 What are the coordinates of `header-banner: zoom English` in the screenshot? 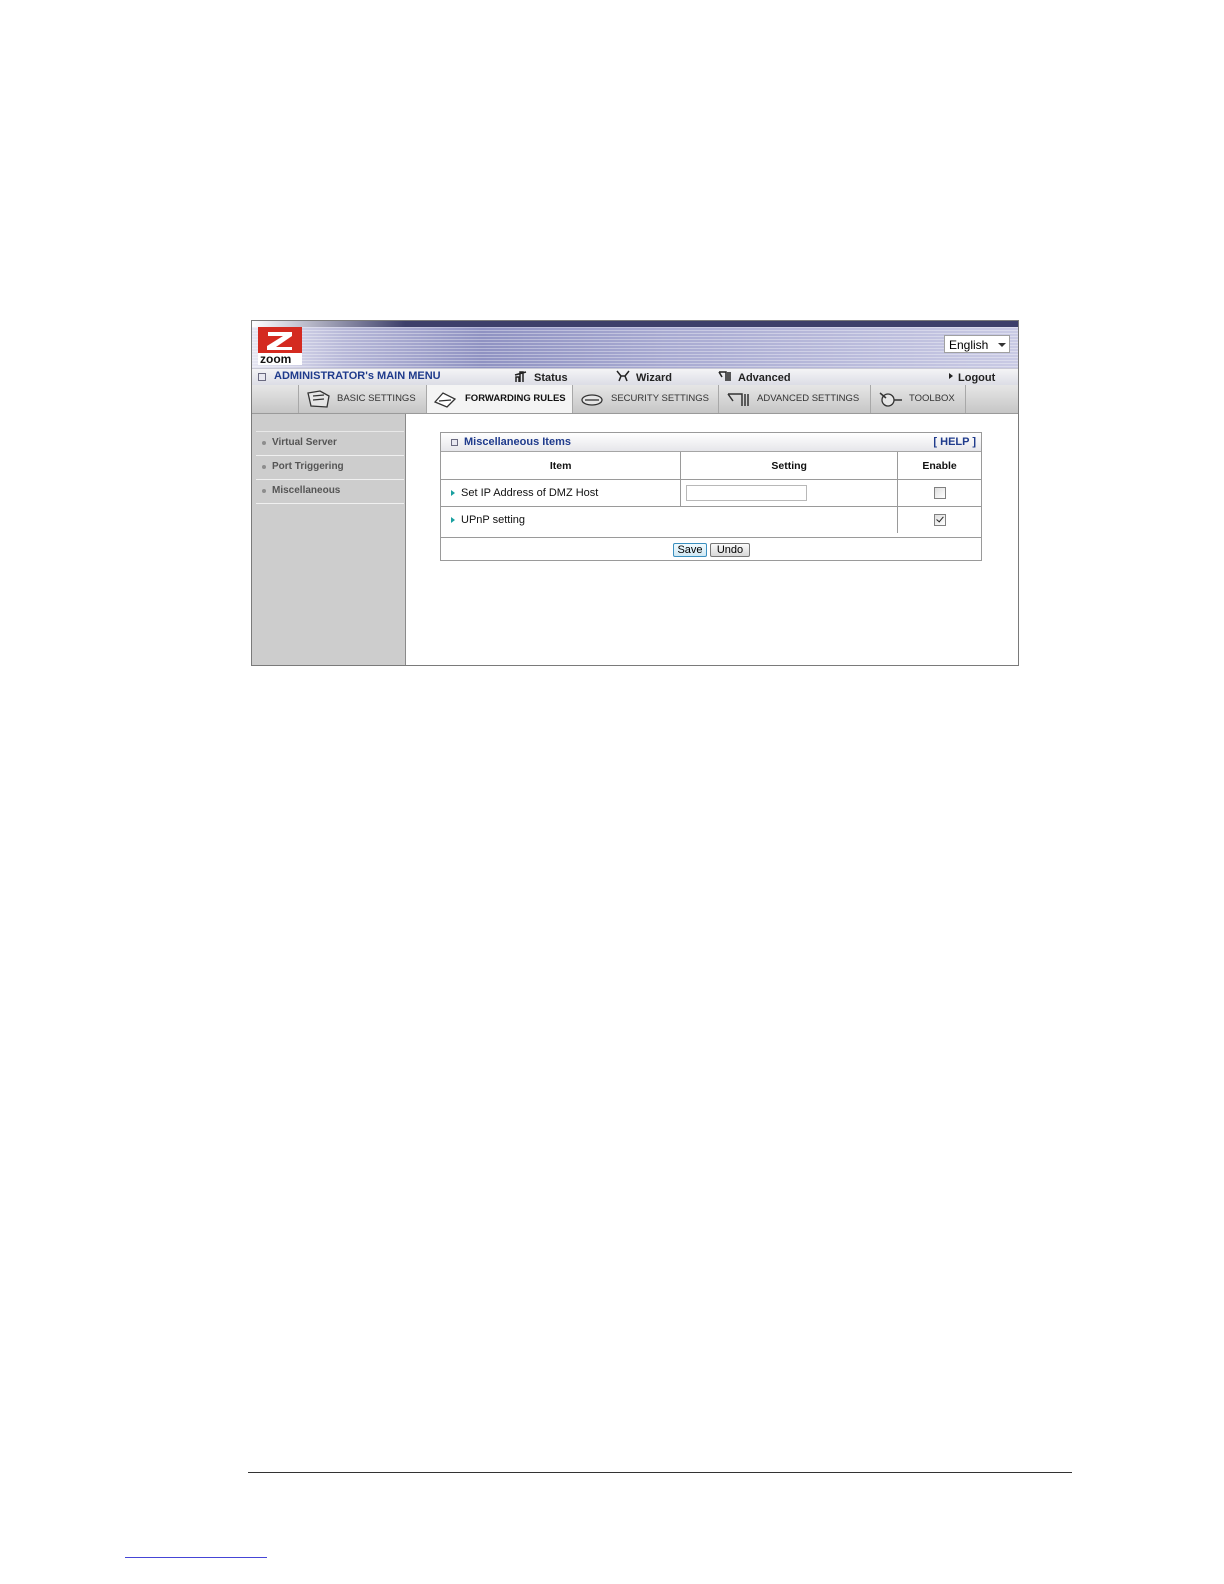 It's located at (635, 344).